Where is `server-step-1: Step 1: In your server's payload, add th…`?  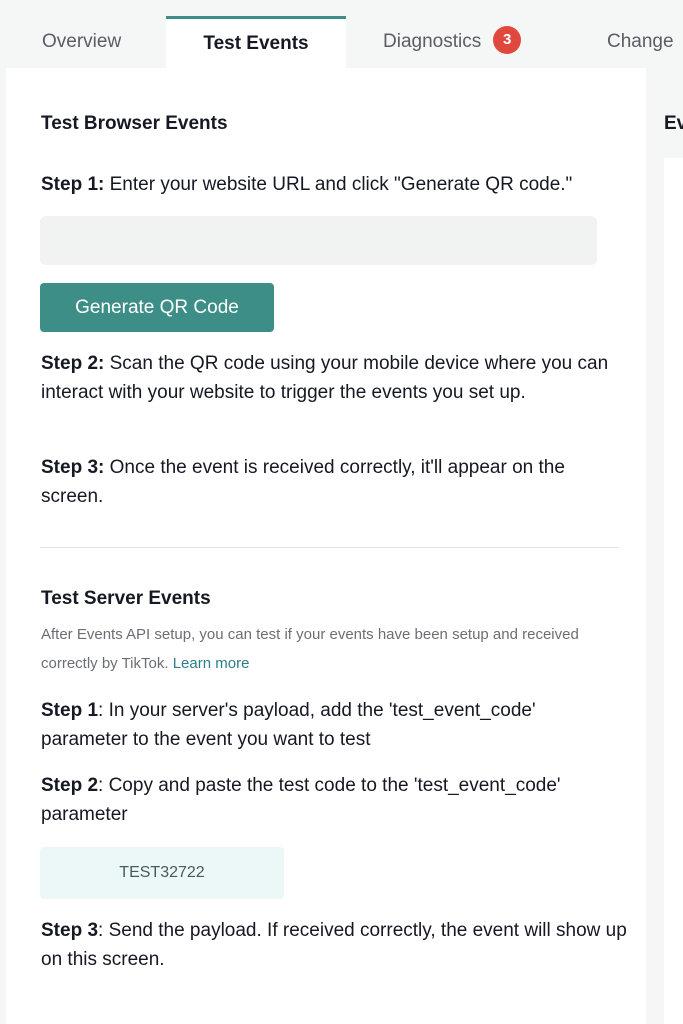 server-step-1: Step 1: In your server's payload, add th… is located at coordinates (331, 725).